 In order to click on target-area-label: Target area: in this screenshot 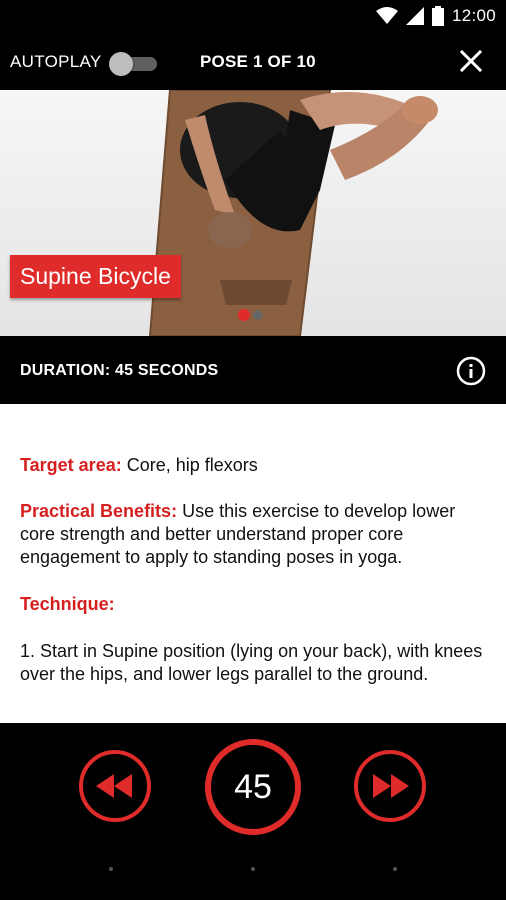, I will do `click(71, 465)`.